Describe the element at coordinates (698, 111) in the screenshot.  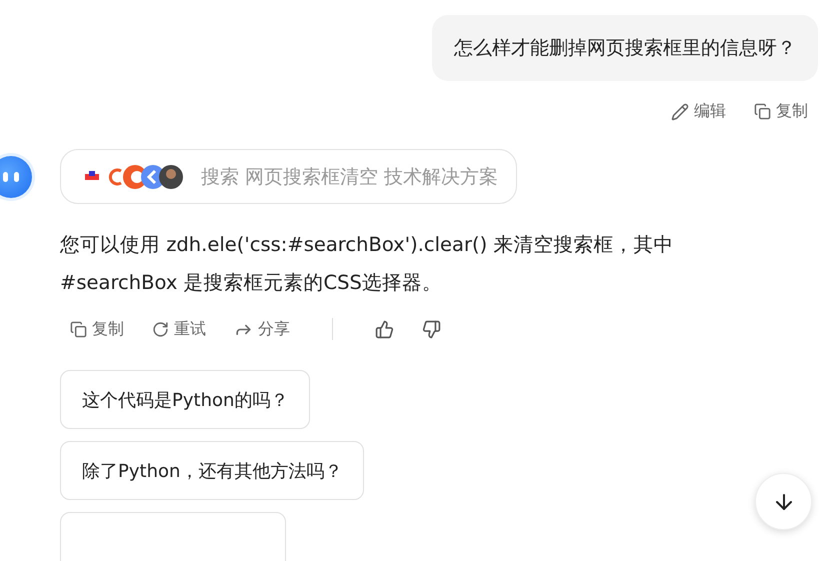
I see `edit-button: 编辑` at that location.